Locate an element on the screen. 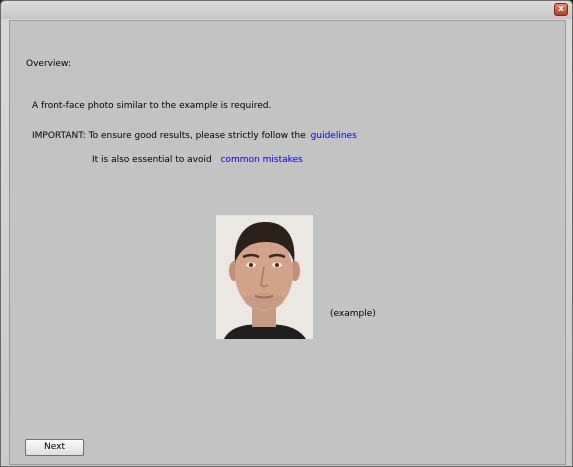 Image resolution: width=573 pixels, height=467 pixels. example-photo is located at coordinates (264, 277).